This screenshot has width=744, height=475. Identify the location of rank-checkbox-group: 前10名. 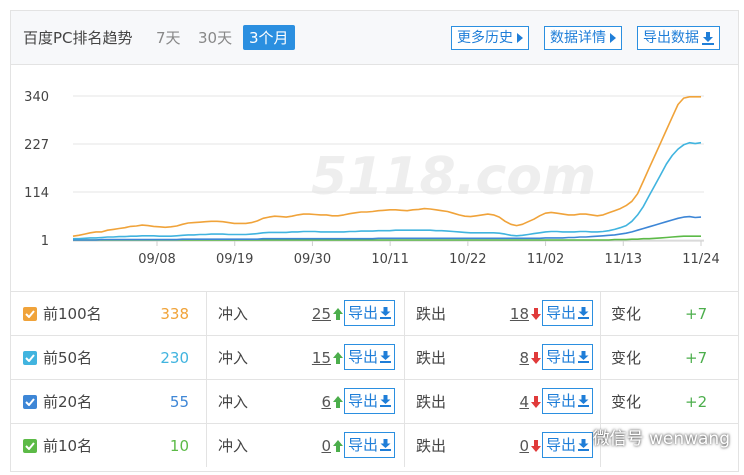
(57, 445).